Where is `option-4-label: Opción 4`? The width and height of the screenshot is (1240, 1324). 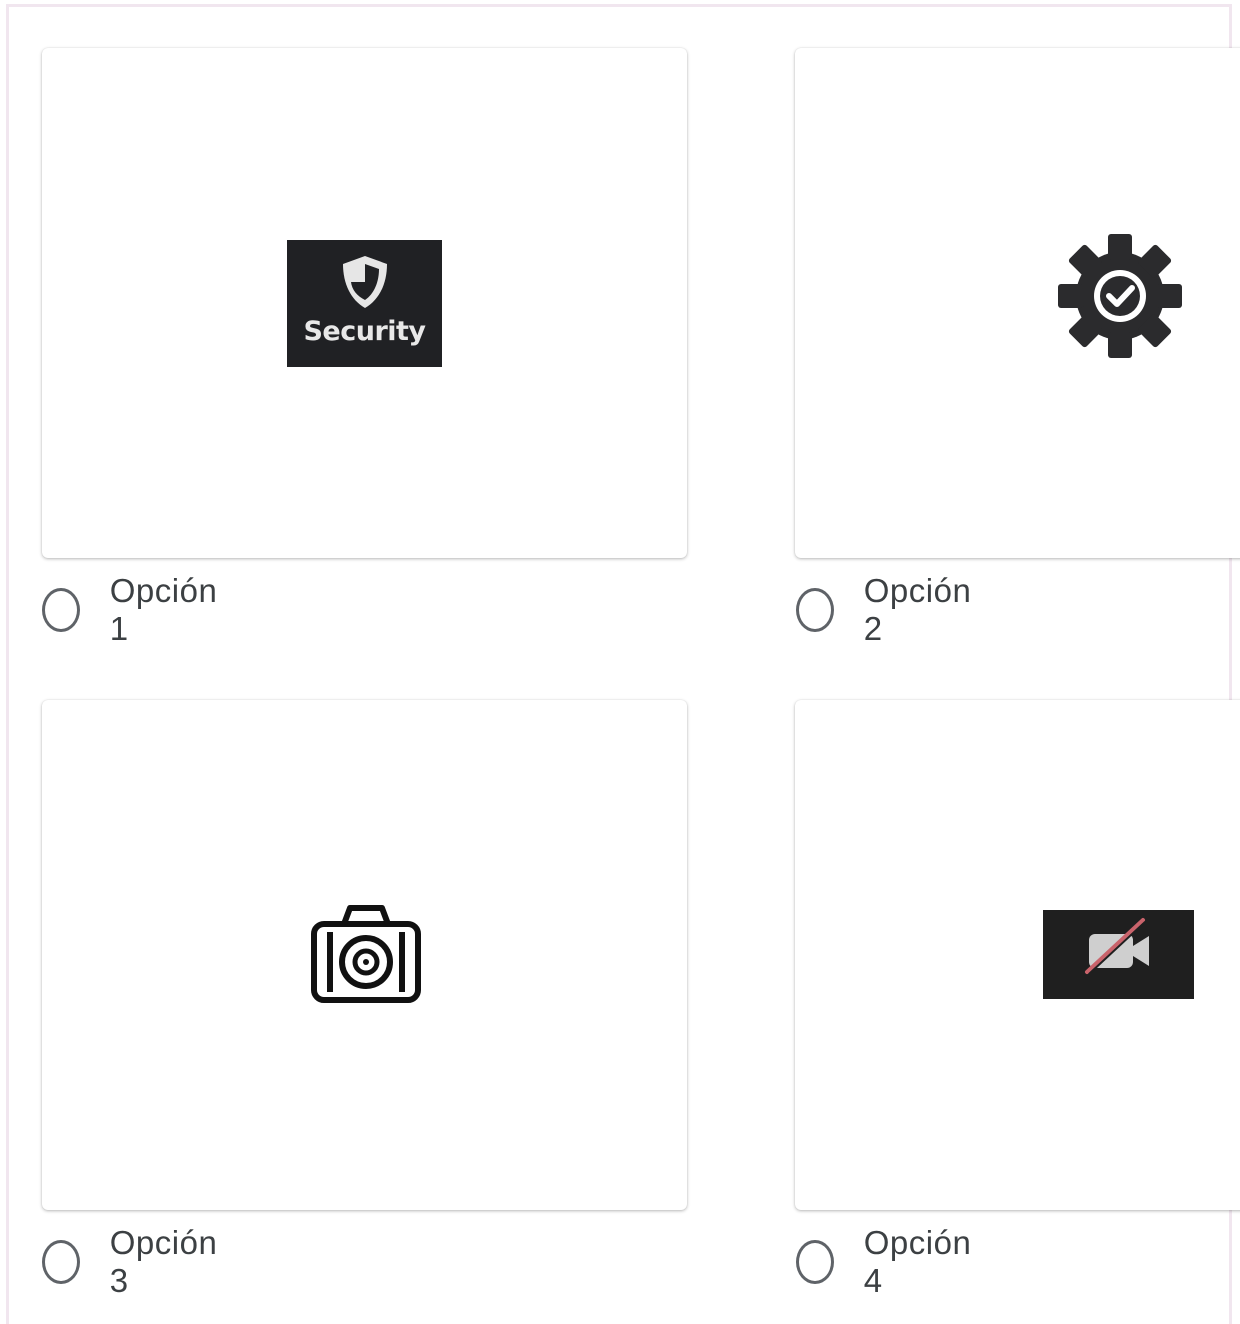
option-4-label: Opción 4 is located at coordinates (921, 1262).